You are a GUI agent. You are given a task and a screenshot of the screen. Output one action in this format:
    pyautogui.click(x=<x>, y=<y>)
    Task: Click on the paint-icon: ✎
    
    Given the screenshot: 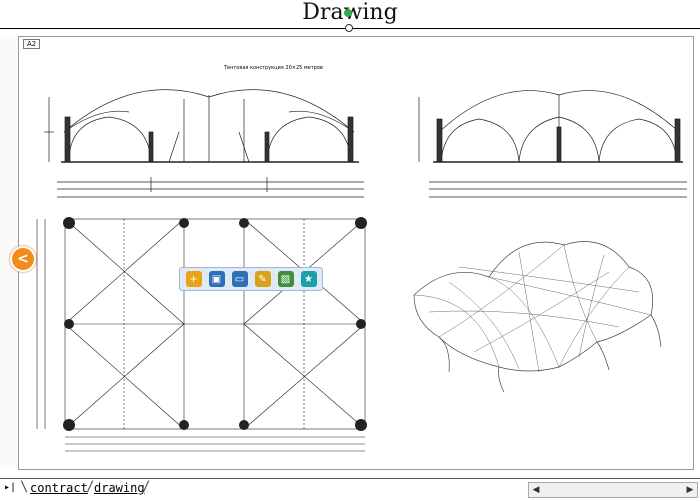 What is the action you would take?
    pyautogui.click(x=262, y=279)
    